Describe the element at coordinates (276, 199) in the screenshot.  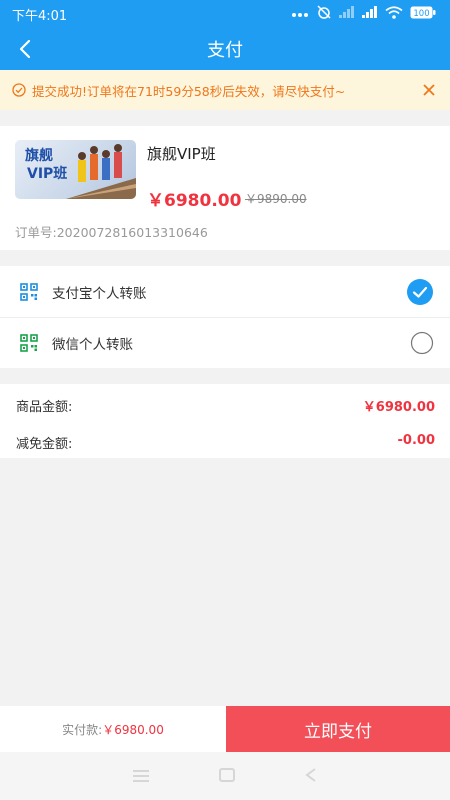
I see `product-original-price: ￥9890.00` at that location.